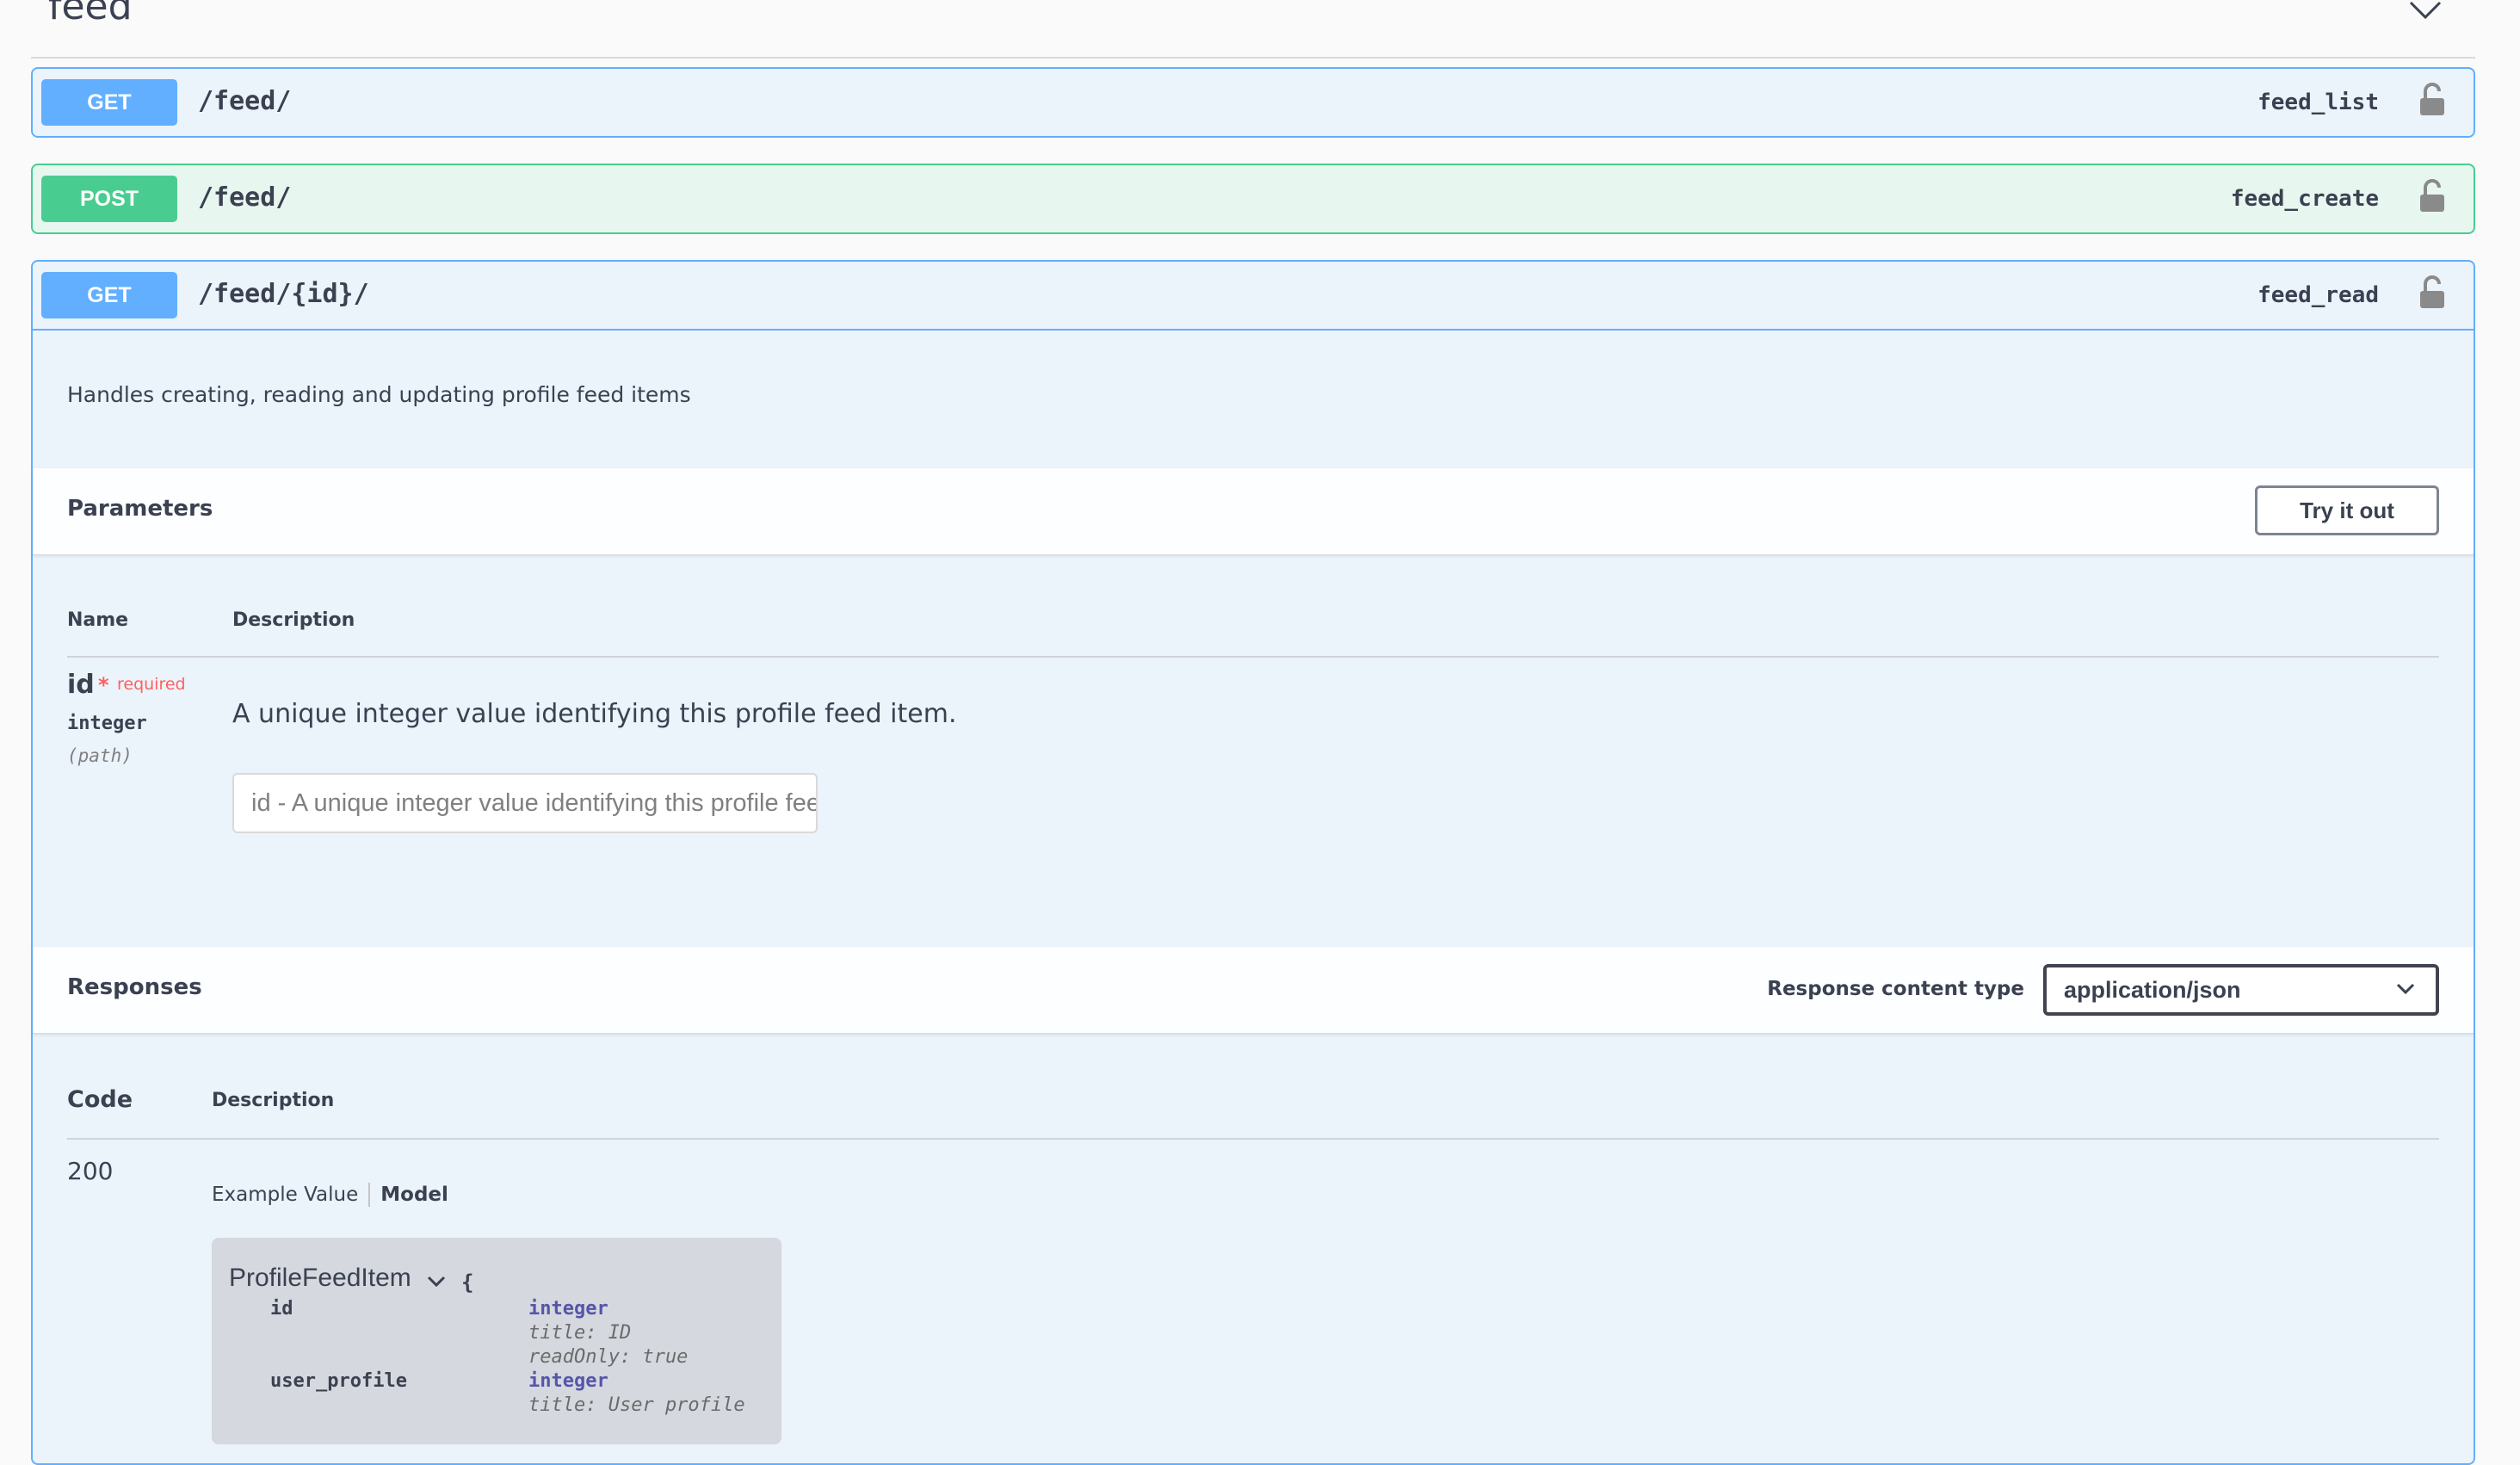 The height and width of the screenshot is (1465, 2520). I want to click on operation-summary: GET /feed/ feed_list, so click(1253, 103).